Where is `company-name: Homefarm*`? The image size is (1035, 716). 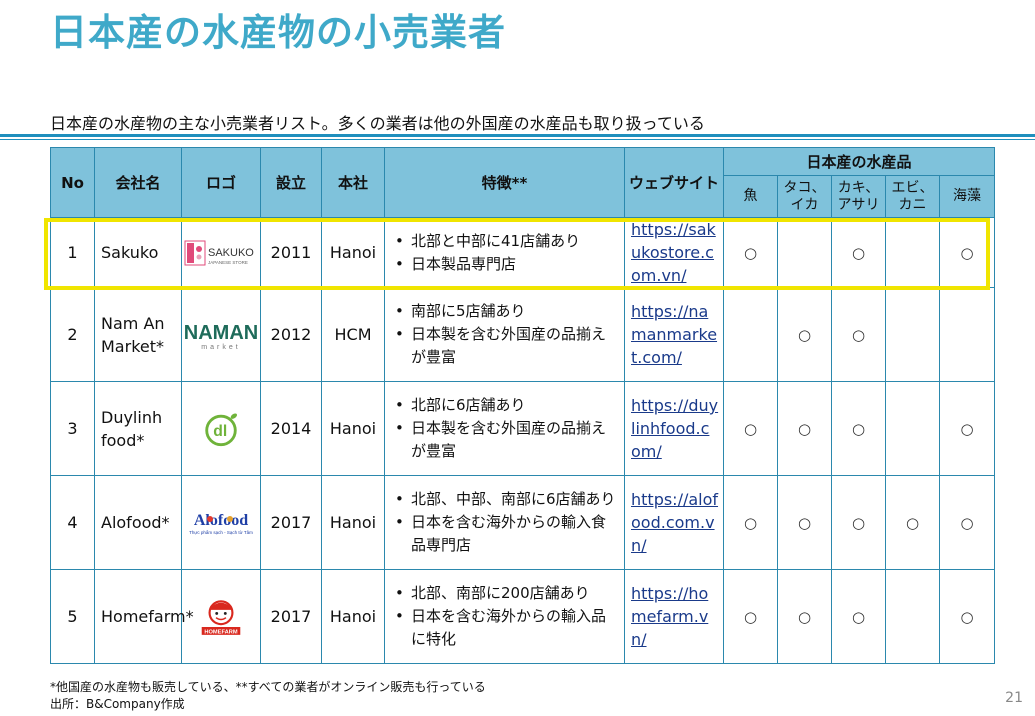 company-name: Homefarm* is located at coordinates (144, 616).